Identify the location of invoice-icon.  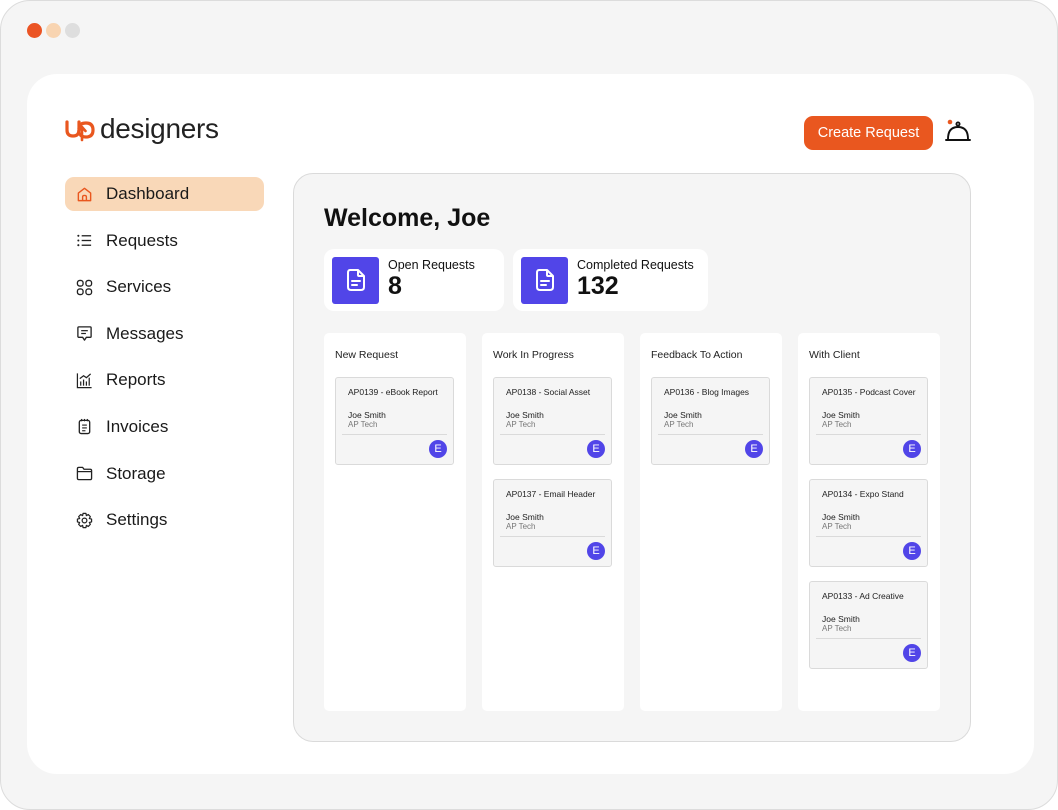
(84, 427).